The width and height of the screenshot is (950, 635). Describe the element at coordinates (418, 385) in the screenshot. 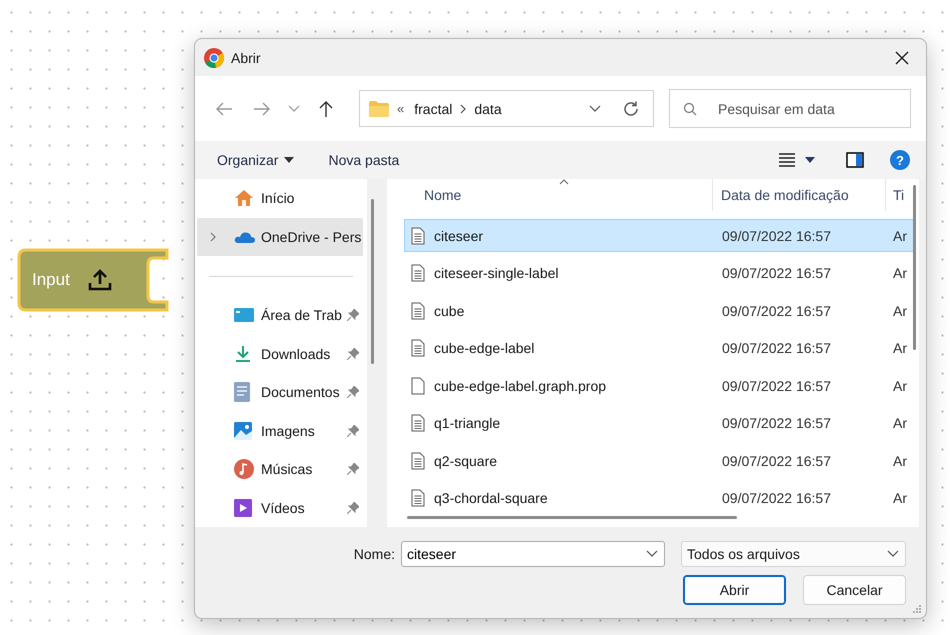

I see `blank-file-icon` at that location.